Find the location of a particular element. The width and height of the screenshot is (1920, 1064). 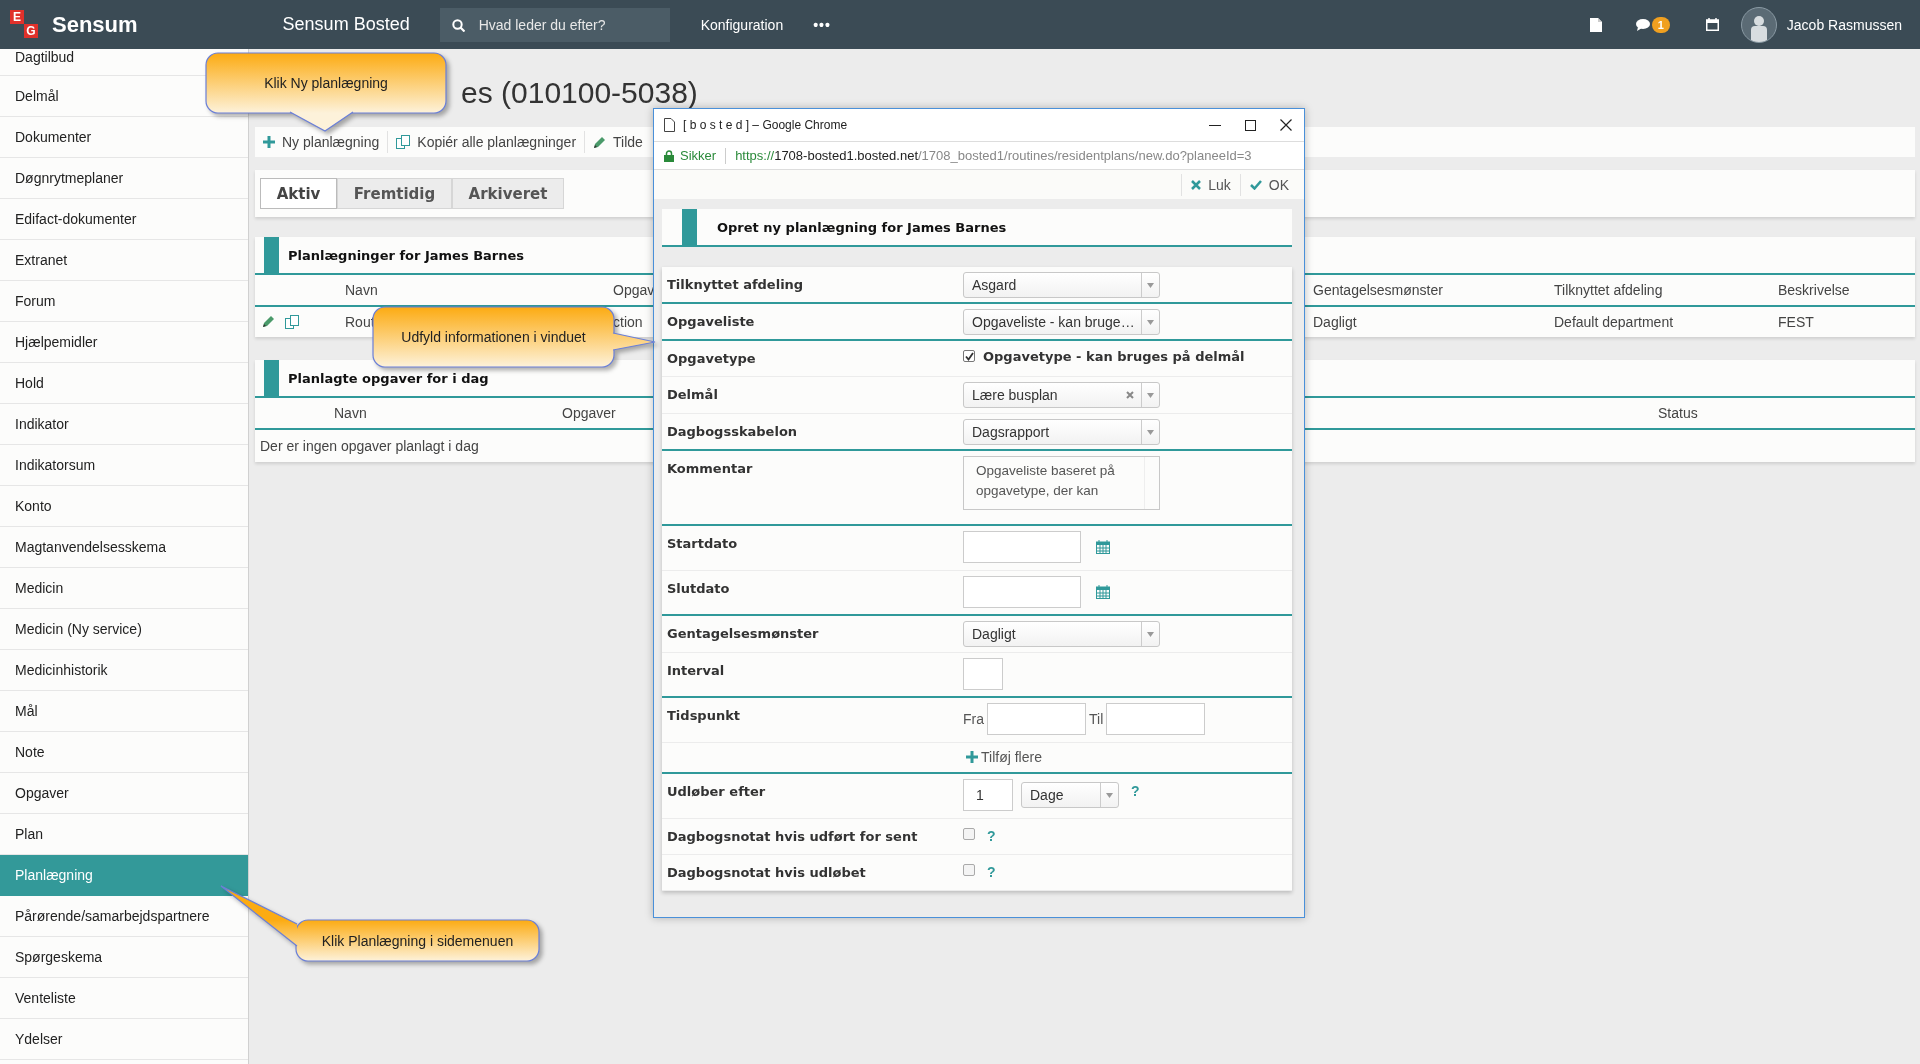

sidebar-item: Medicinhistorik is located at coordinates (124, 670).